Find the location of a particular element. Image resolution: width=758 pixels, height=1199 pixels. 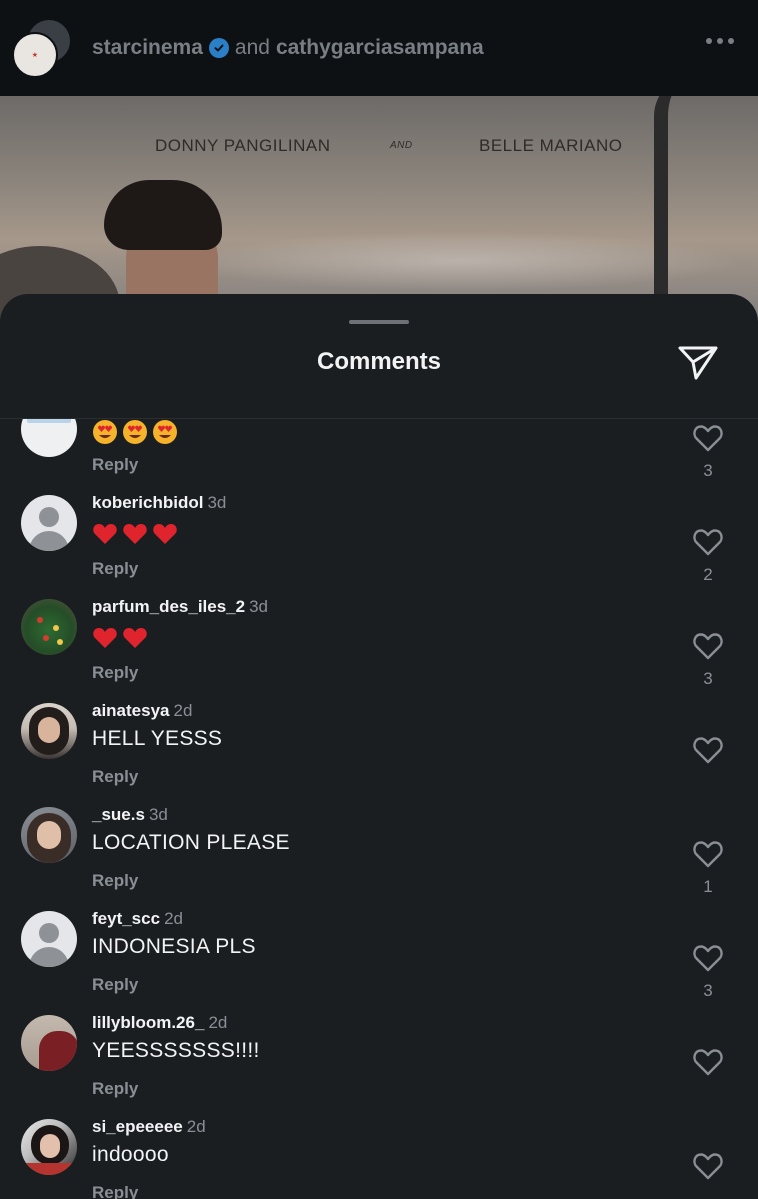

avatar-starcinema: ★ is located at coordinates (35, 55).